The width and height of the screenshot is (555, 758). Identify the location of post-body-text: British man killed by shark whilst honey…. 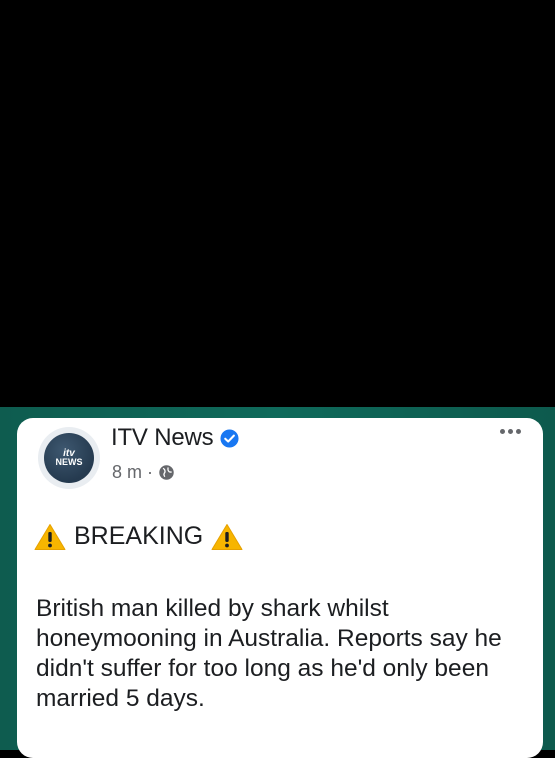
(269, 653).